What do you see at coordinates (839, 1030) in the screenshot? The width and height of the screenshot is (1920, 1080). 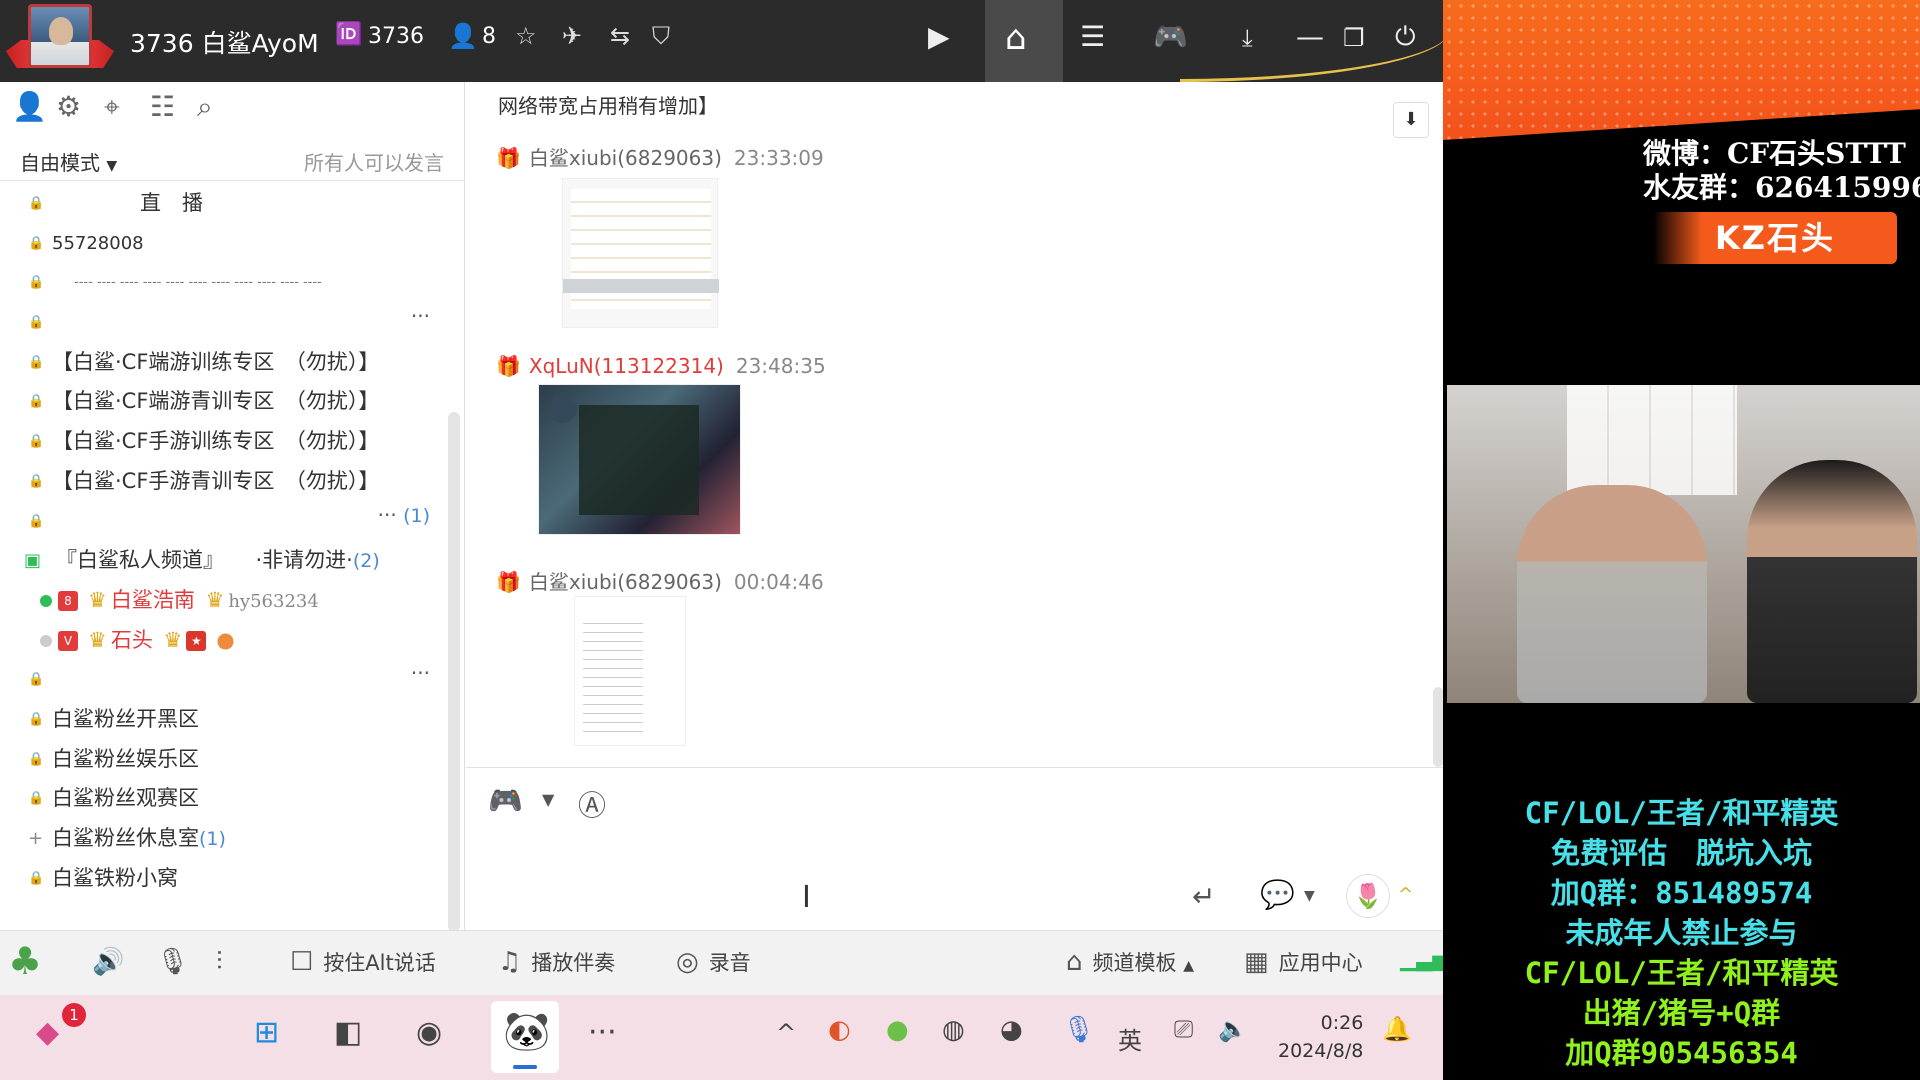 I see `tray-app-icon: ◐` at bounding box center [839, 1030].